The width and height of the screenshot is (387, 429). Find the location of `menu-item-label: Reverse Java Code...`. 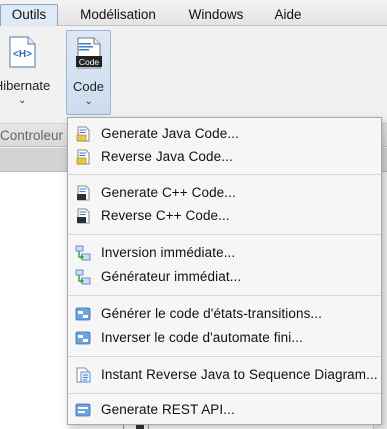

menu-item-label: Reverse Java Code... is located at coordinates (167, 156).